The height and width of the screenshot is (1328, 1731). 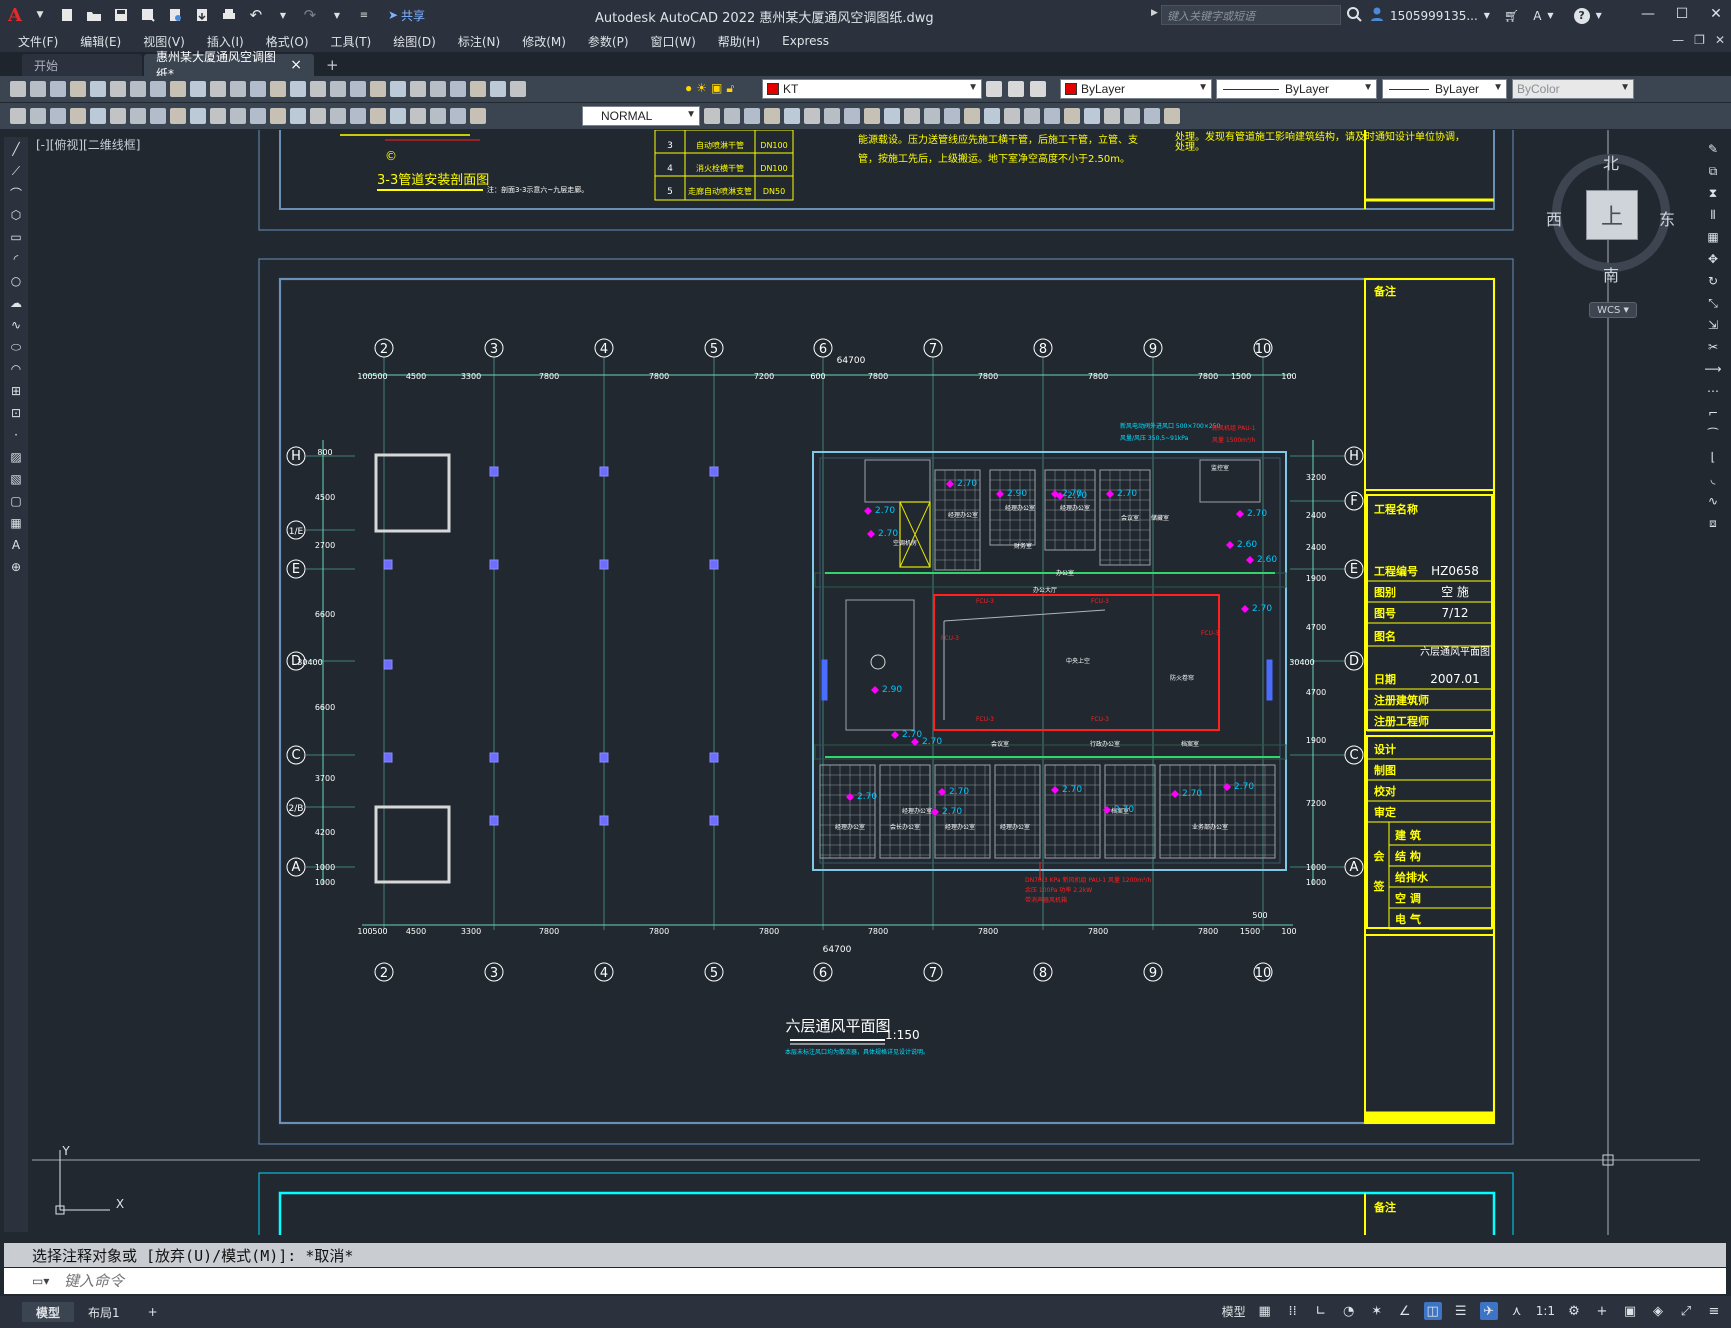 I want to click on polygon-icon: ⬡, so click(x=16, y=215).